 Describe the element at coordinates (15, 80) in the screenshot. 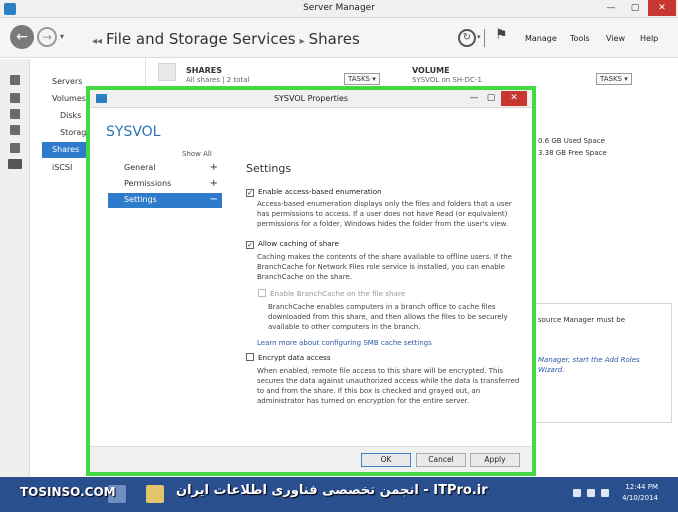

I see `dashboard-icon` at that location.